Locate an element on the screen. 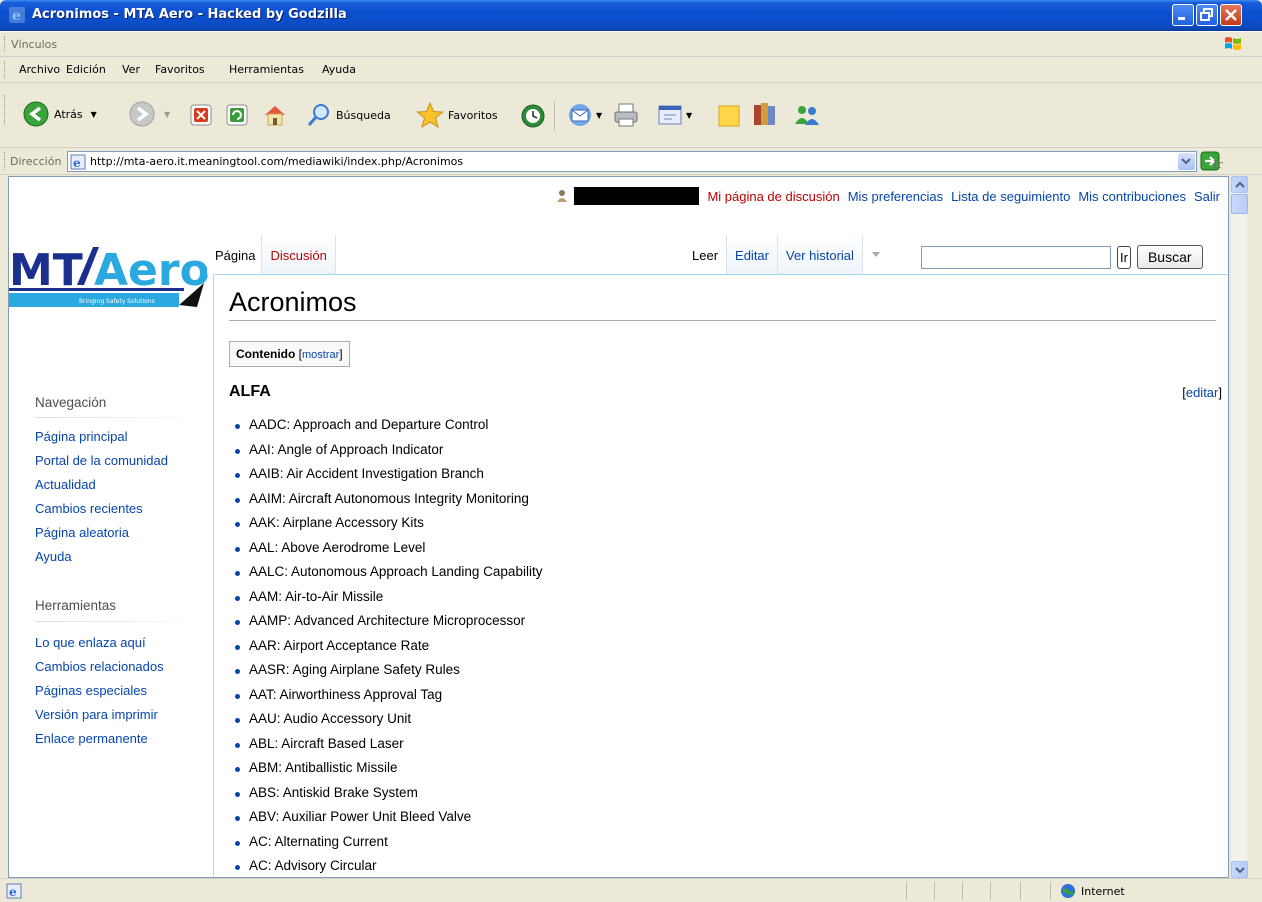  messenger-icon is located at coordinates (807, 115).